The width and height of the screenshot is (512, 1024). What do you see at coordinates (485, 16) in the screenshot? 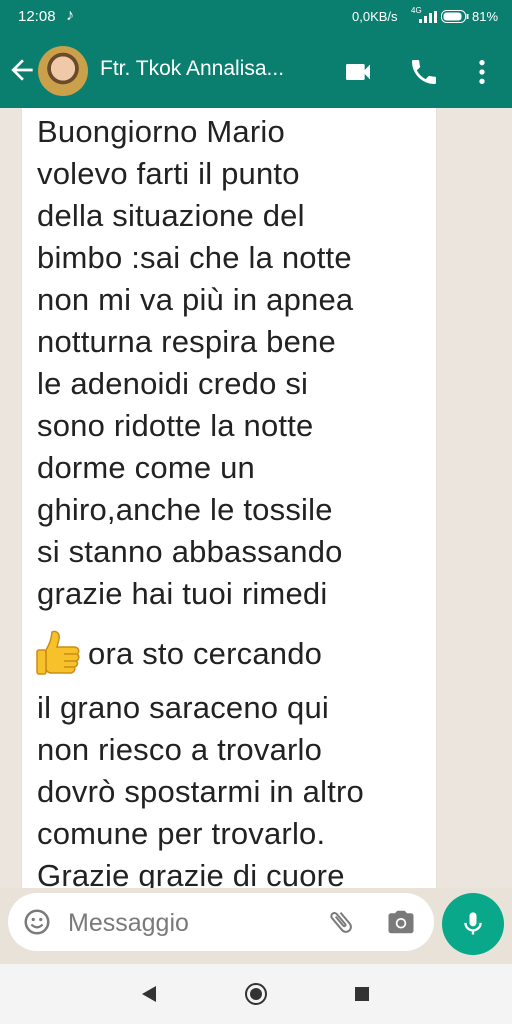
I see `battery-percent: 81%` at bounding box center [485, 16].